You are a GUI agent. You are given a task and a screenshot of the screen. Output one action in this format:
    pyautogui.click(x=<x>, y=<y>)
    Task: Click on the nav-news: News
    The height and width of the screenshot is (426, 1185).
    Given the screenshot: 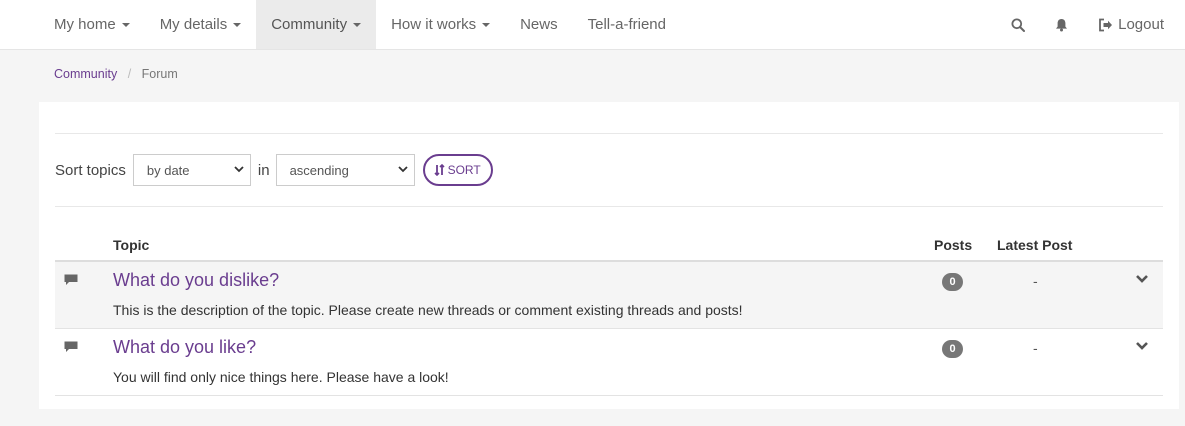 What is the action you would take?
    pyautogui.click(x=539, y=24)
    